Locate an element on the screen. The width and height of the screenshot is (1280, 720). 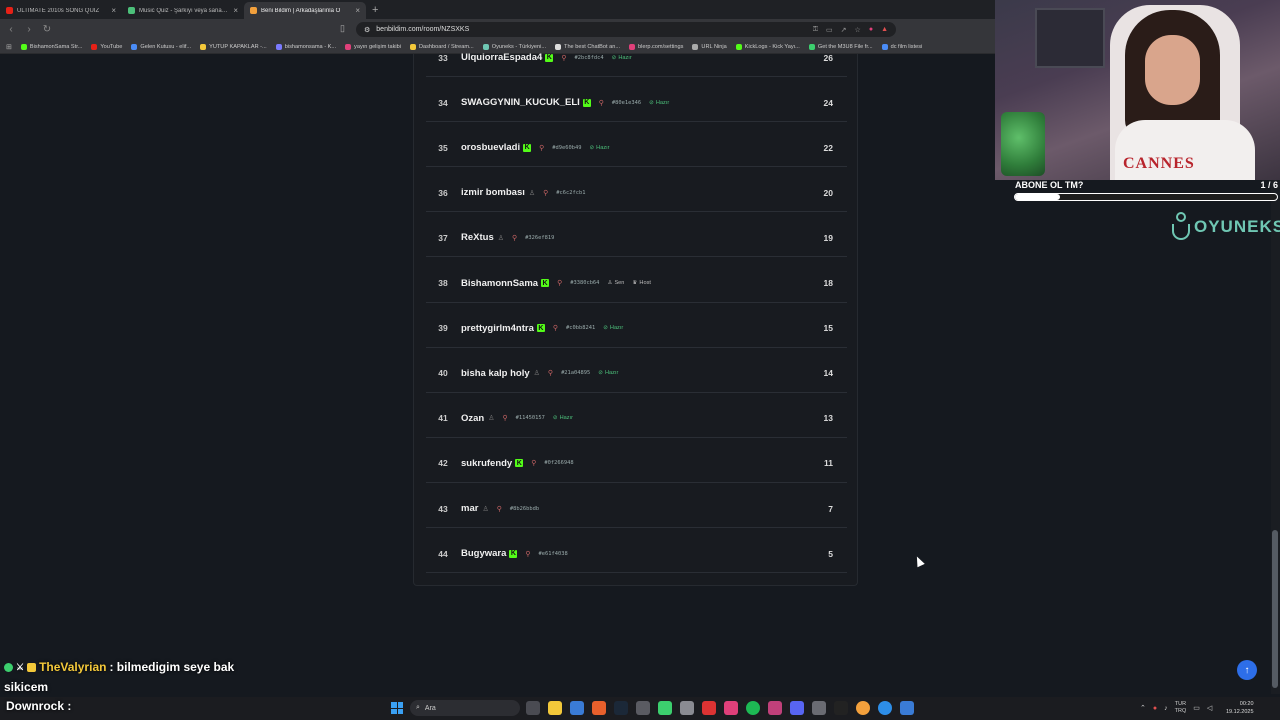
player-rank: 39 is located at coordinates (443, 328).